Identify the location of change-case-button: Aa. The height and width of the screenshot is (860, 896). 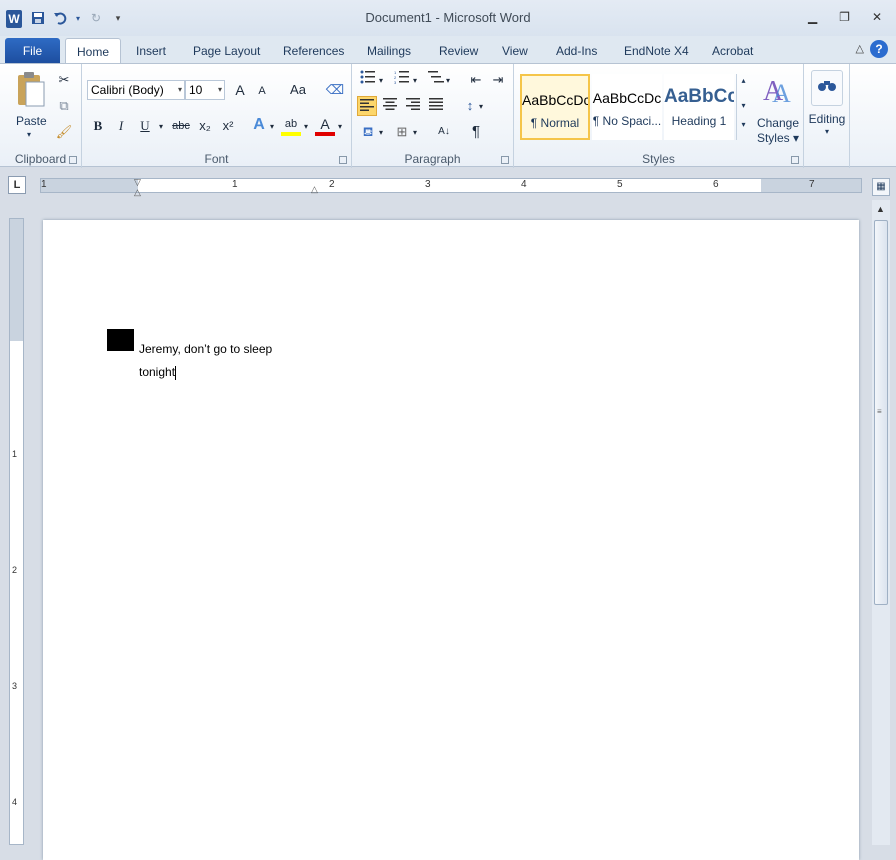
(298, 90).